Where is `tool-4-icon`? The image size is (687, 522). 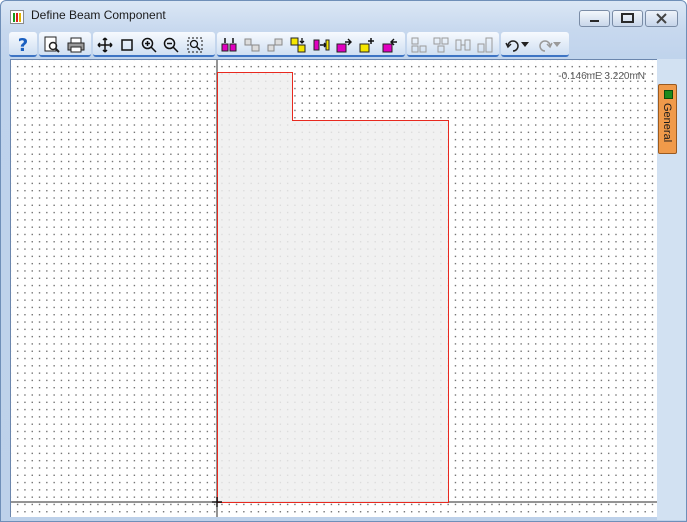 tool-4-icon is located at coordinates (298, 45).